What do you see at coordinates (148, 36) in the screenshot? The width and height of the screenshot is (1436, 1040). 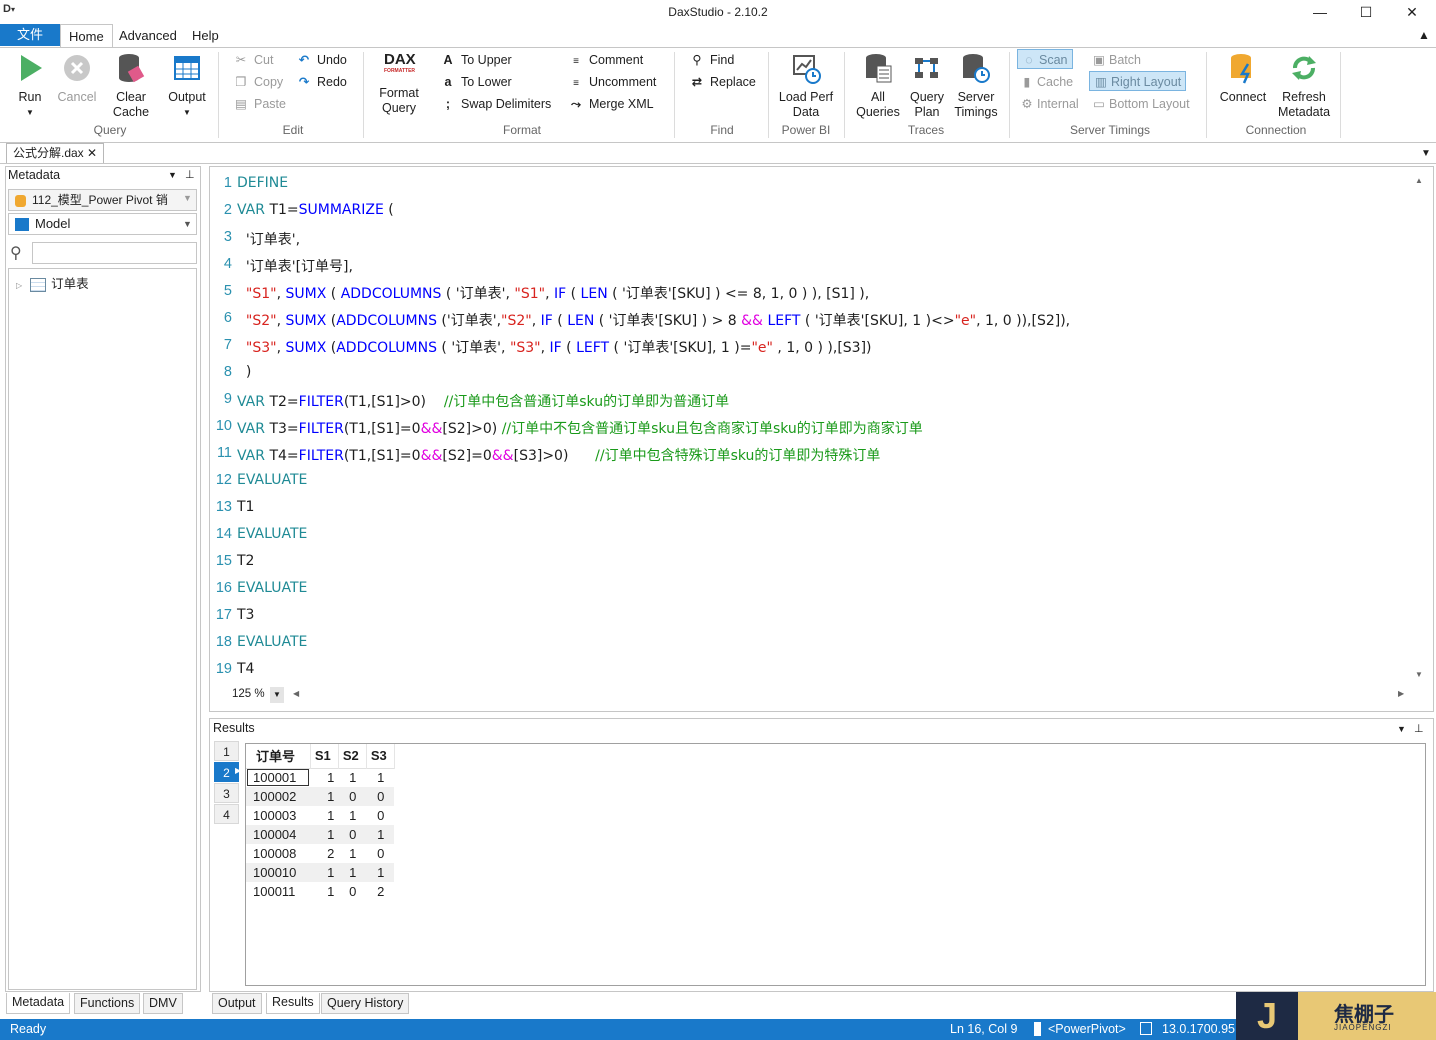 I see `tab-advanced: Advanced` at bounding box center [148, 36].